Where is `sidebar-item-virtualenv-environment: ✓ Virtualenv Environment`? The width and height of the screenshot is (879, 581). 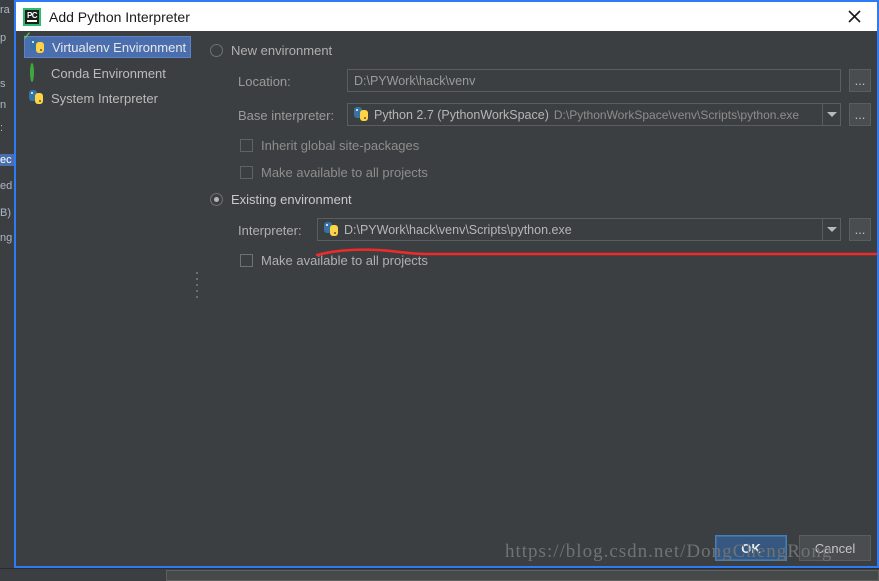
sidebar-item-virtualenv-environment: ✓ Virtualenv Environment is located at coordinates (107, 45).